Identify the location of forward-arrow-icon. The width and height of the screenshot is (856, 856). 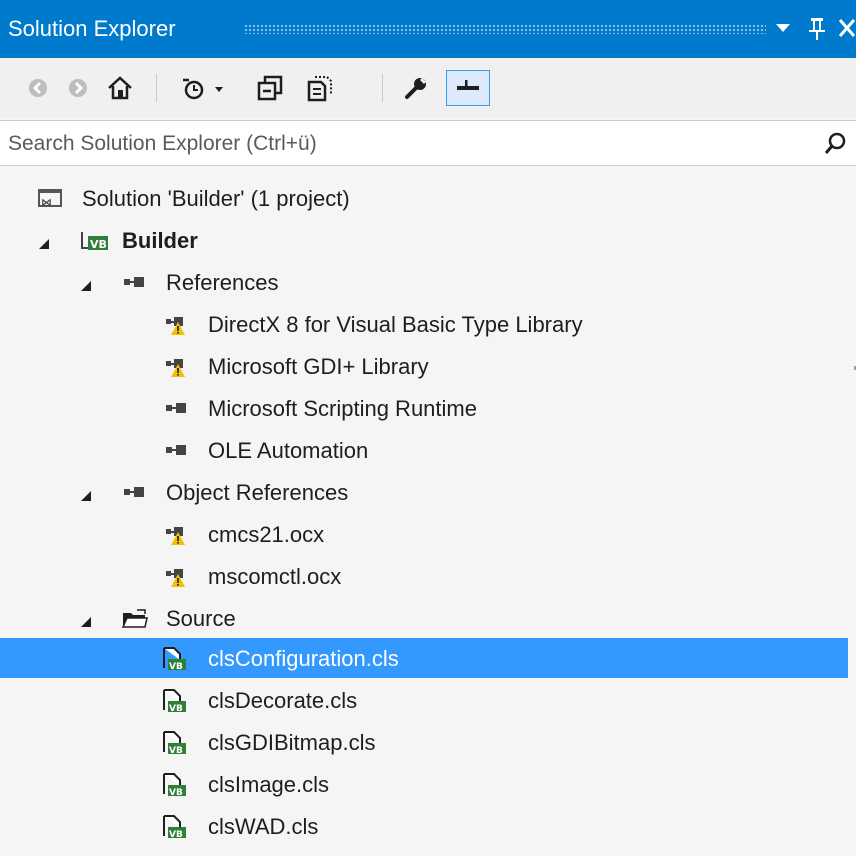
(78, 88).